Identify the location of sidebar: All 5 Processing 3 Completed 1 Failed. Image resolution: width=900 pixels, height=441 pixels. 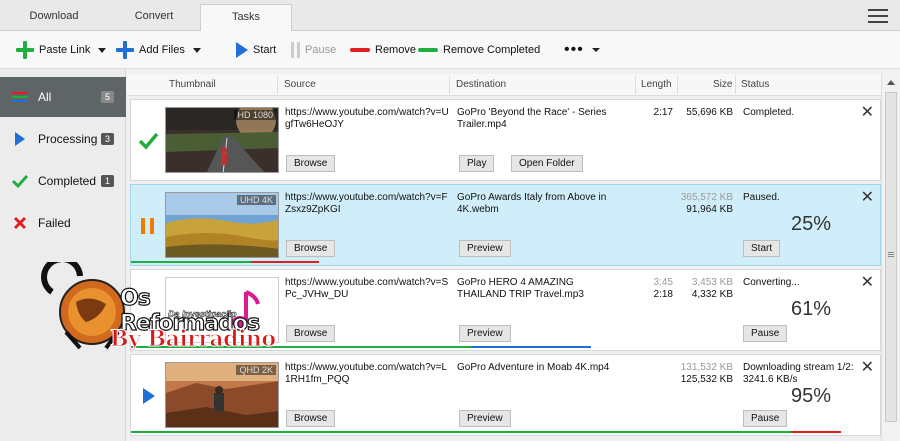
(63, 255).